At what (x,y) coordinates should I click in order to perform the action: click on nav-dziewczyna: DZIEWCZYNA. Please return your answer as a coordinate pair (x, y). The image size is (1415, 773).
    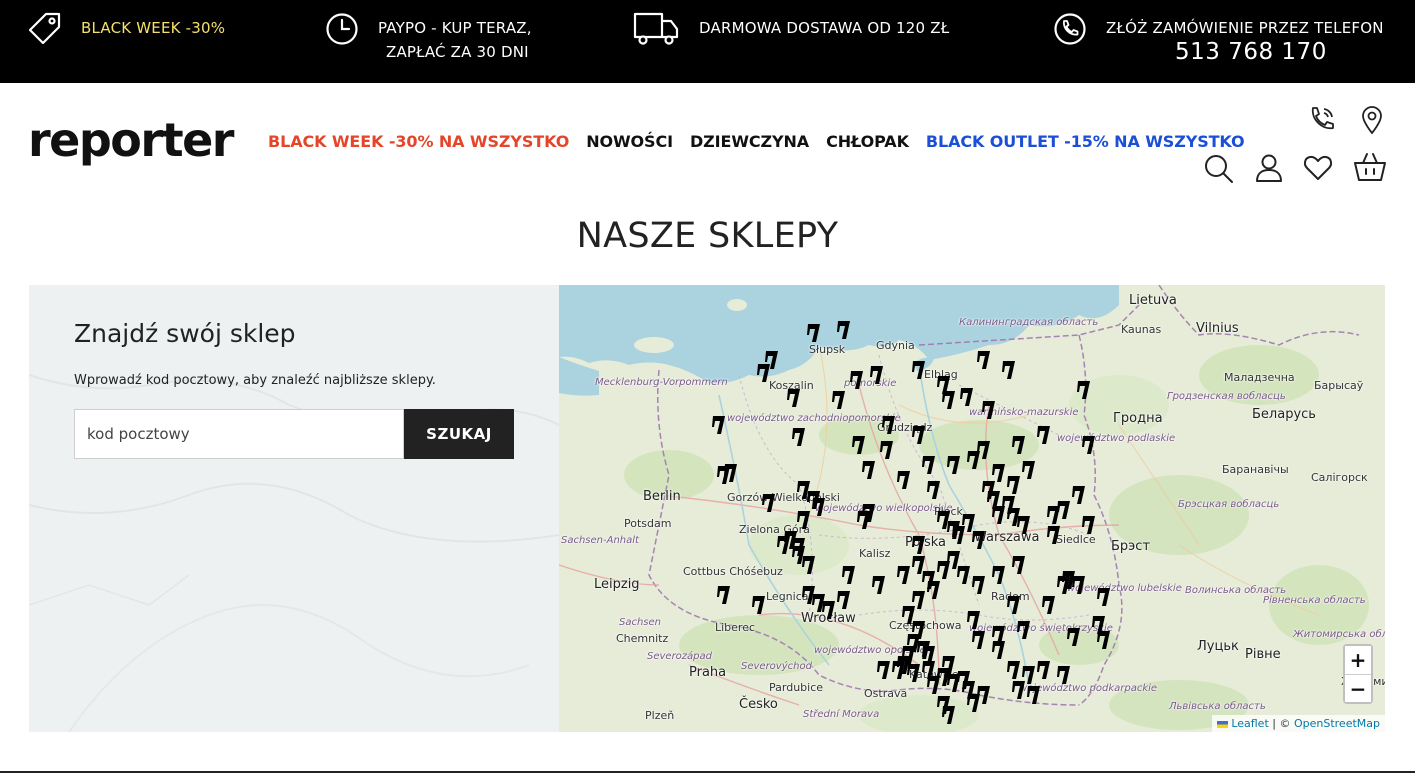
    Looking at the image, I should click on (749, 141).